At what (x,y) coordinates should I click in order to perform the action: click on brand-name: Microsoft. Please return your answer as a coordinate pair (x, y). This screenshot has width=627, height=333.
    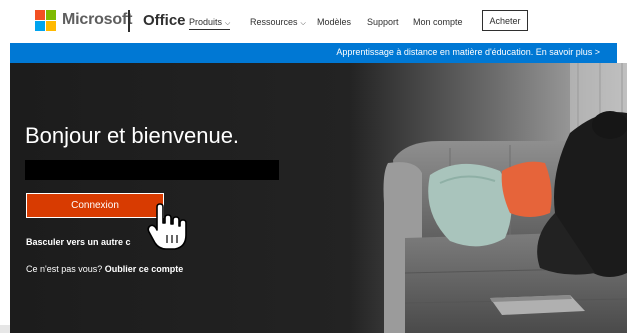
    Looking at the image, I should click on (97, 20).